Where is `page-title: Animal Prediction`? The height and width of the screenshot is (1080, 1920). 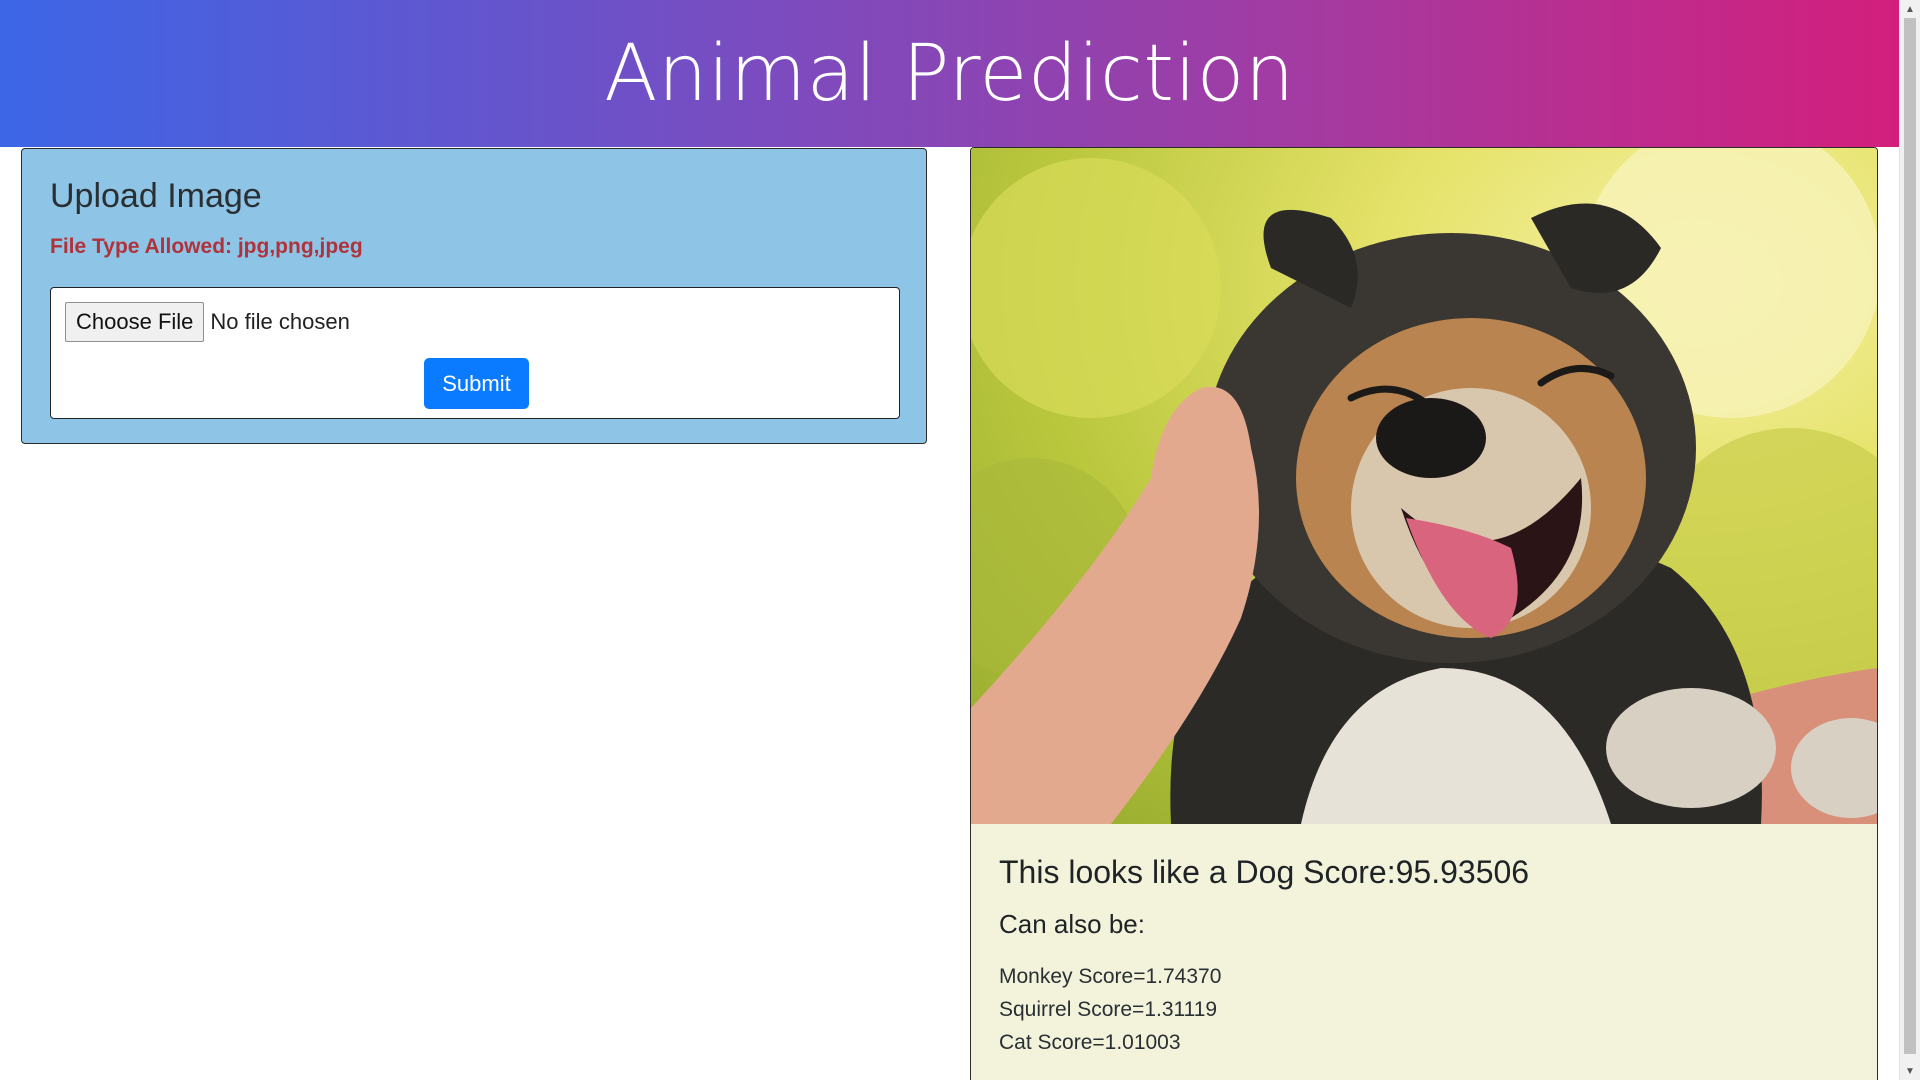
page-title: Animal Prediction is located at coordinates (949, 73).